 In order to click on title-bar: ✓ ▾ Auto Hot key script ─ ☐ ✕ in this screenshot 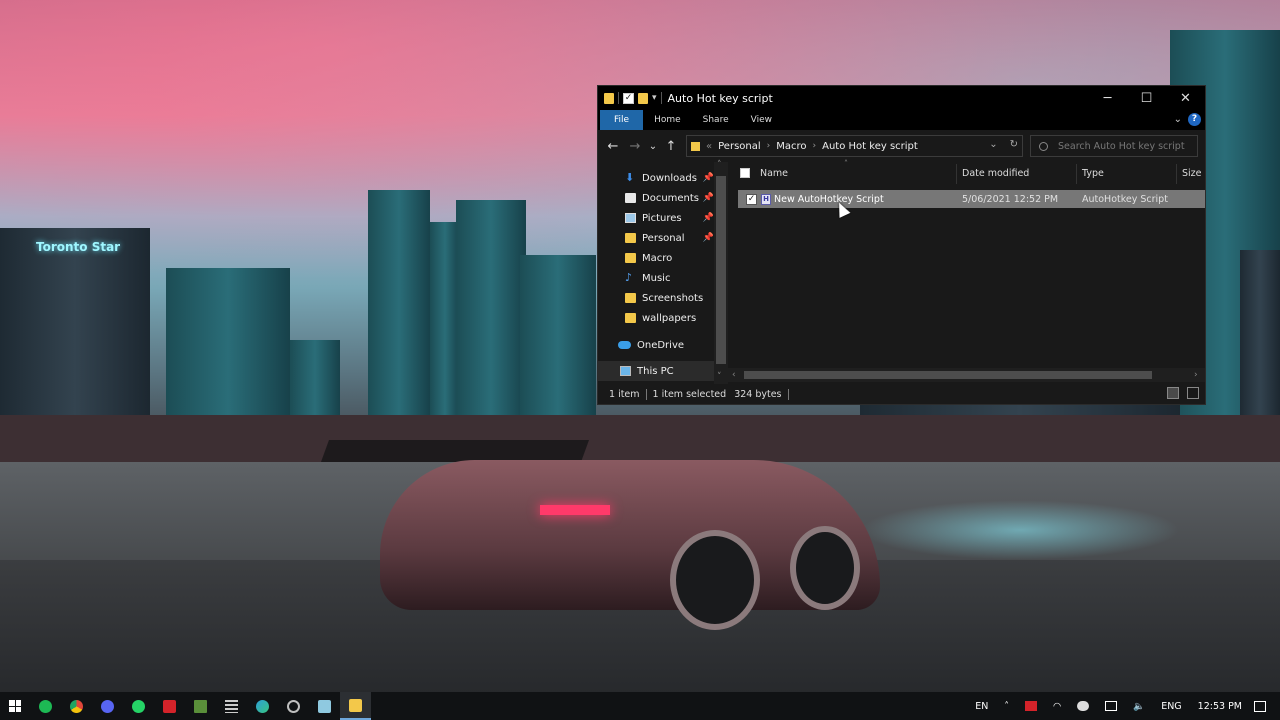, I will do `click(901, 98)`.